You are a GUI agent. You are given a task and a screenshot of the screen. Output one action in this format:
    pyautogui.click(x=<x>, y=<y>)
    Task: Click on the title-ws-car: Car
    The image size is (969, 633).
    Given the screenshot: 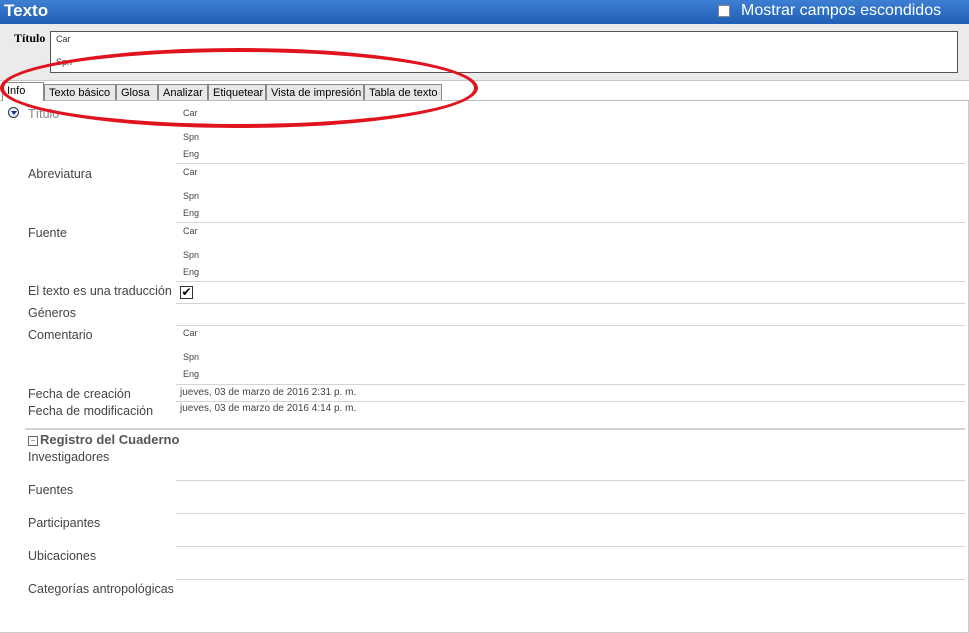 What is the action you would take?
    pyautogui.click(x=63, y=39)
    